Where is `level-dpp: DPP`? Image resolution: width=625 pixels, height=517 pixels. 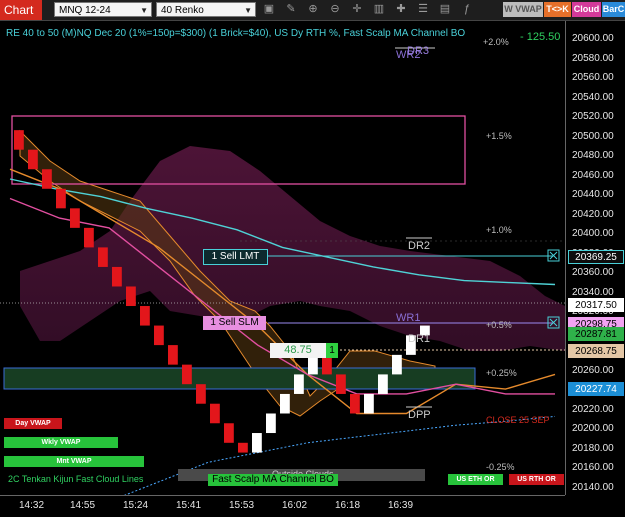 level-dpp: DPP is located at coordinates (419, 415).